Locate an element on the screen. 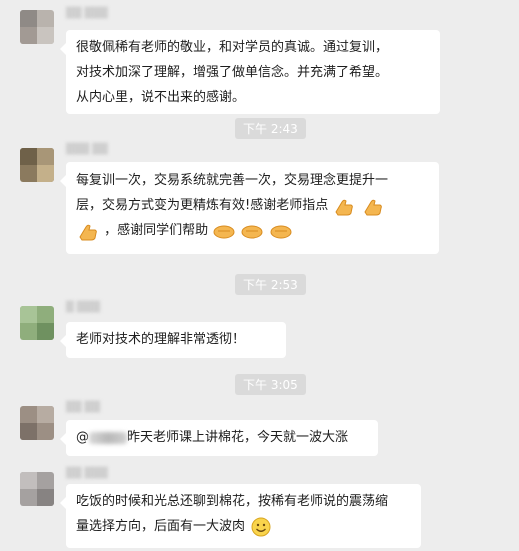 The image size is (519, 551). message-text-line: 量选择方向，后面有一大波肉 is located at coordinates (243, 526).